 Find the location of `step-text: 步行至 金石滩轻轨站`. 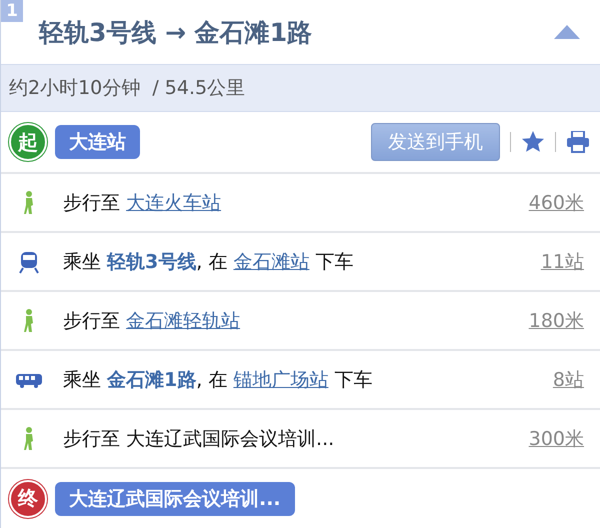

step-text: 步行至 金石滩轻轨站 is located at coordinates (152, 321).